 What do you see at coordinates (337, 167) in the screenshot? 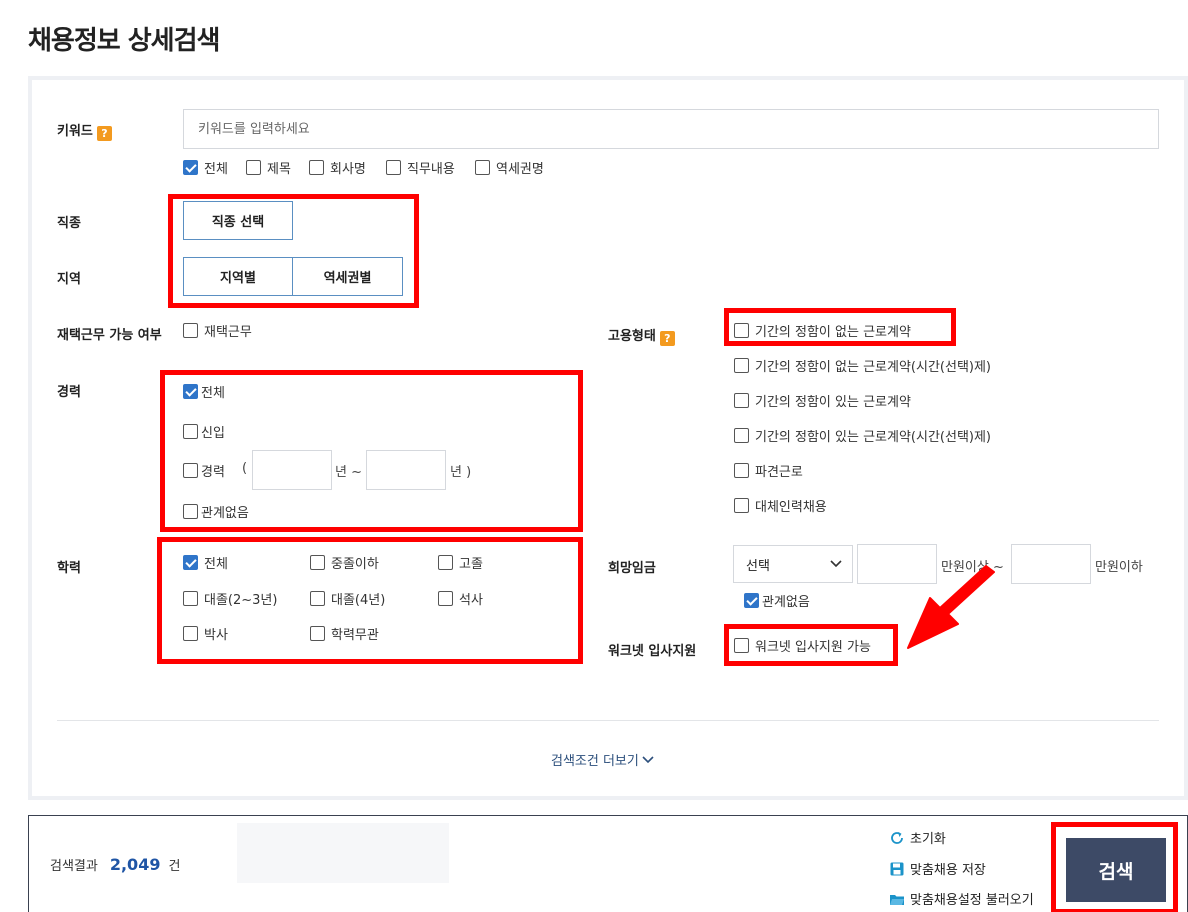
I see `keyword-option-company: 회사명` at bounding box center [337, 167].